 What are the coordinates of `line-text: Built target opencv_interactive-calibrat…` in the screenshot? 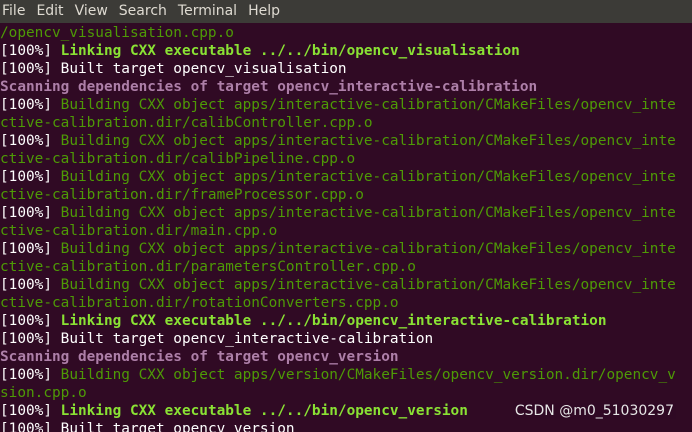 It's located at (247, 339).